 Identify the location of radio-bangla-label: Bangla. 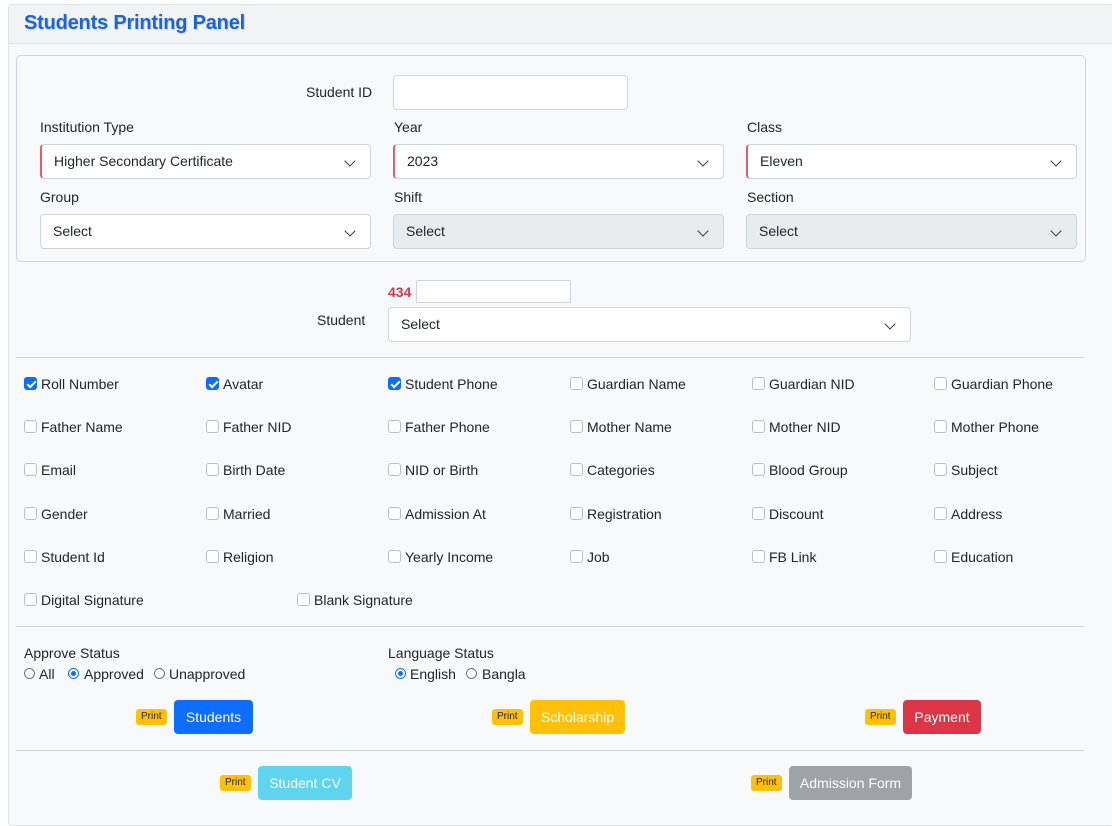
(504, 674).